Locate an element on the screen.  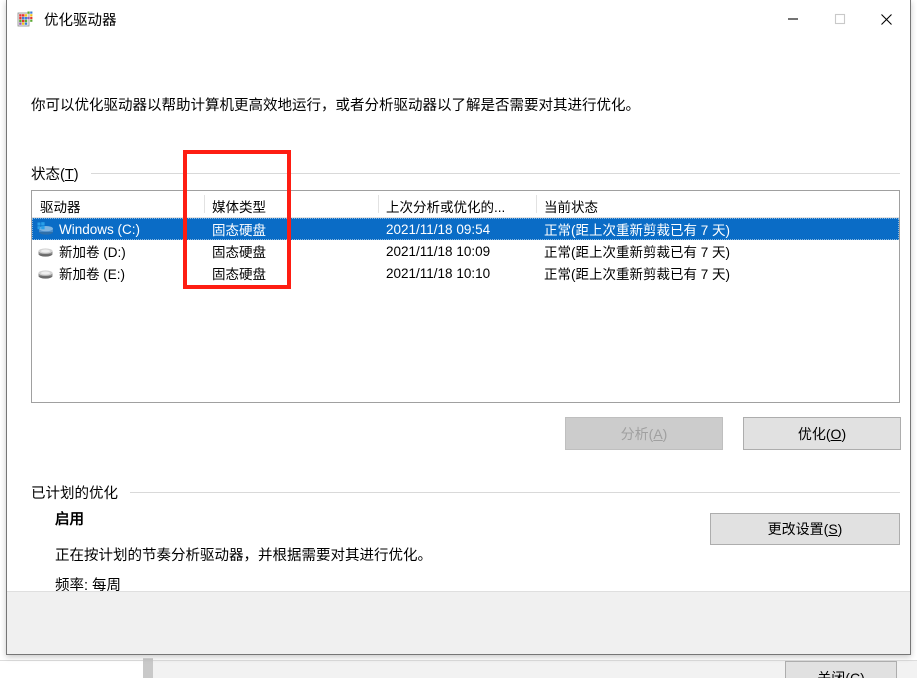
close-button: 关闭(C) is located at coordinates (841, 669).